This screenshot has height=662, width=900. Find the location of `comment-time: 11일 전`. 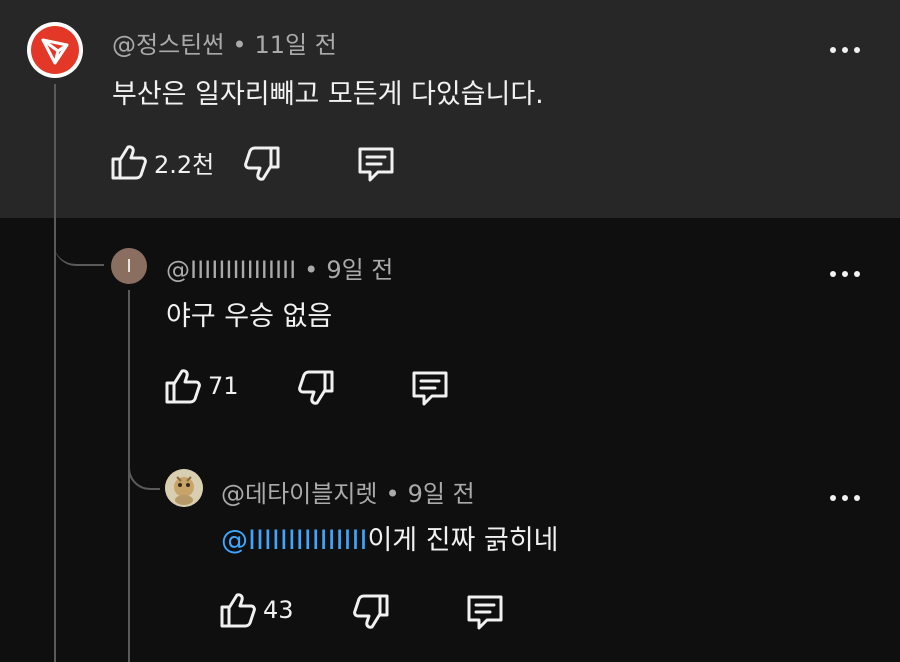

comment-time: 11일 전 is located at coordinates (295, 45).